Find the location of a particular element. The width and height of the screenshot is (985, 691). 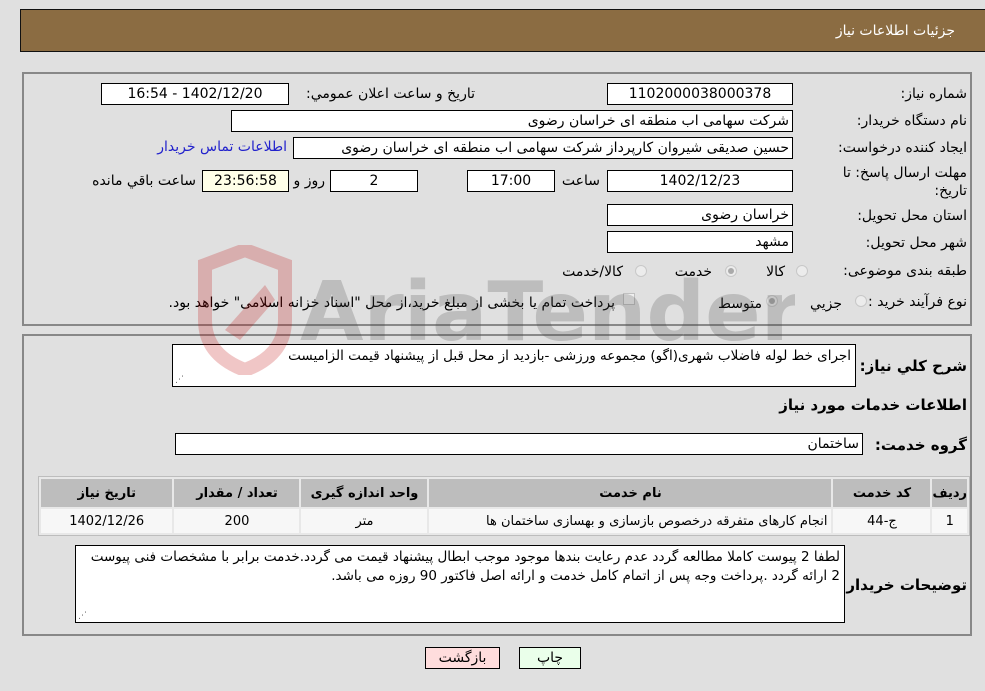

category-option-service: خدمت is located at coordinates (693, 272).